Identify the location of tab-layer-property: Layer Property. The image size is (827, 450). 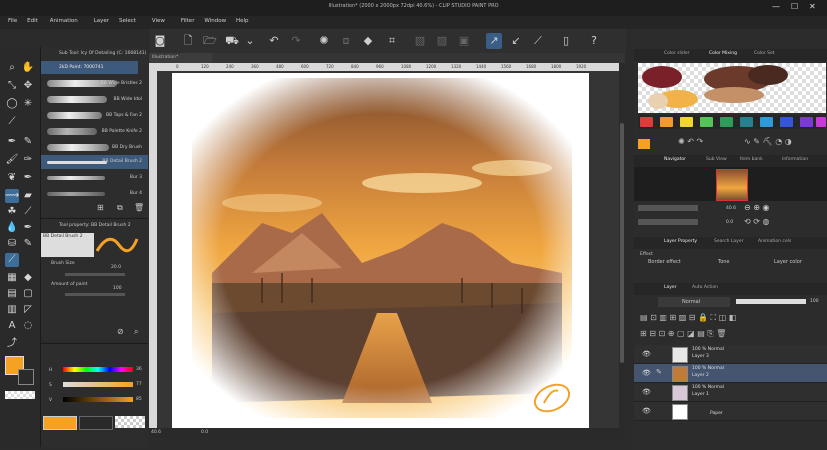
(680, 241).